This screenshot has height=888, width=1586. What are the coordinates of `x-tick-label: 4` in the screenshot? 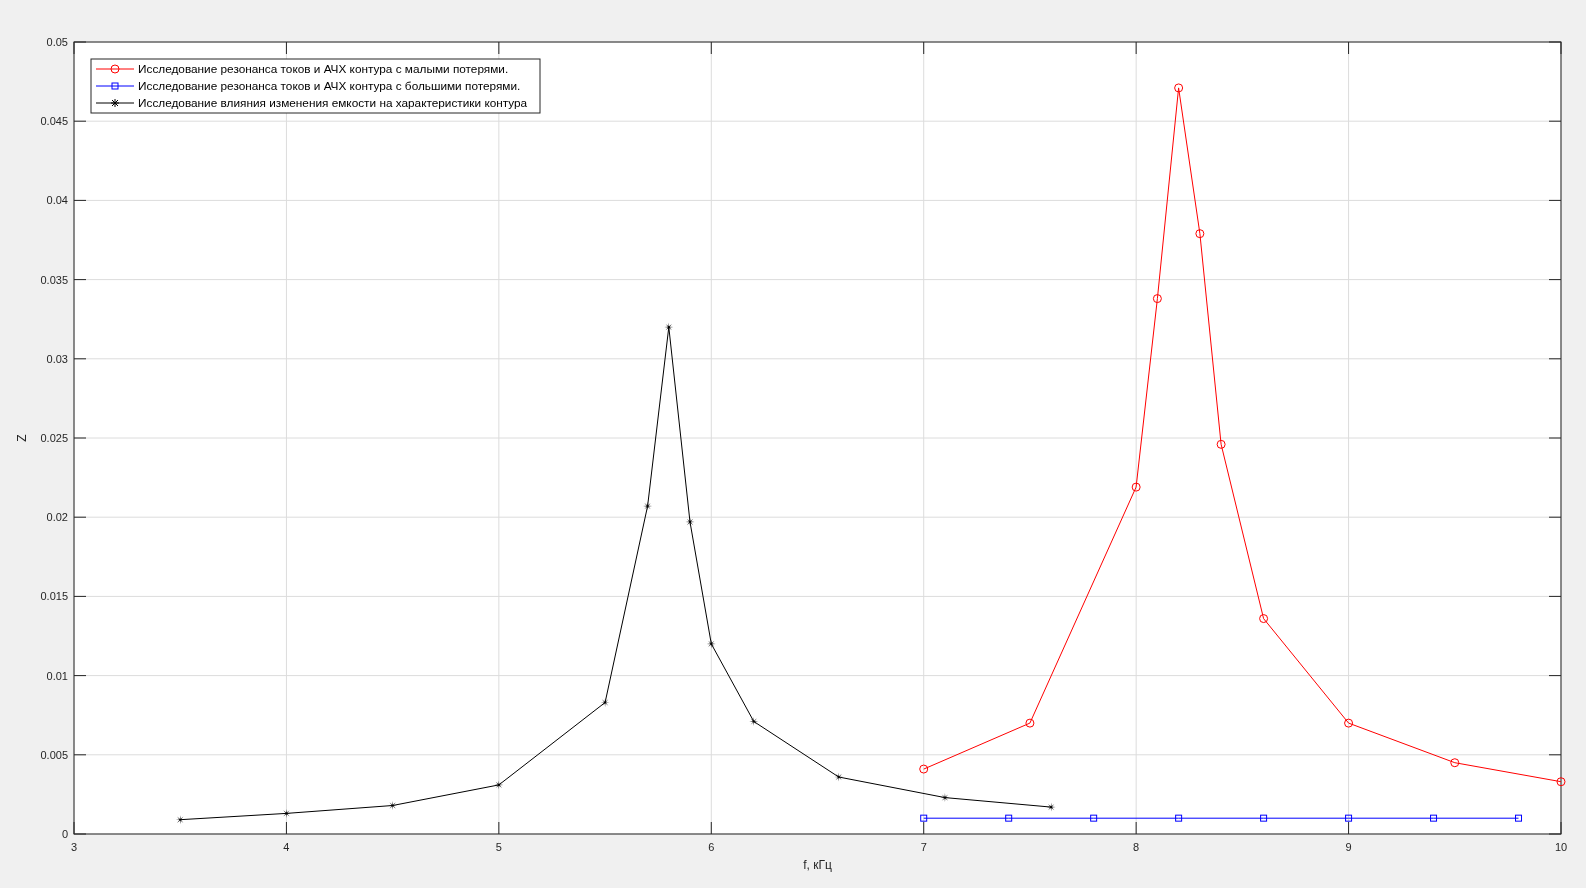 It's located at (286, 847).